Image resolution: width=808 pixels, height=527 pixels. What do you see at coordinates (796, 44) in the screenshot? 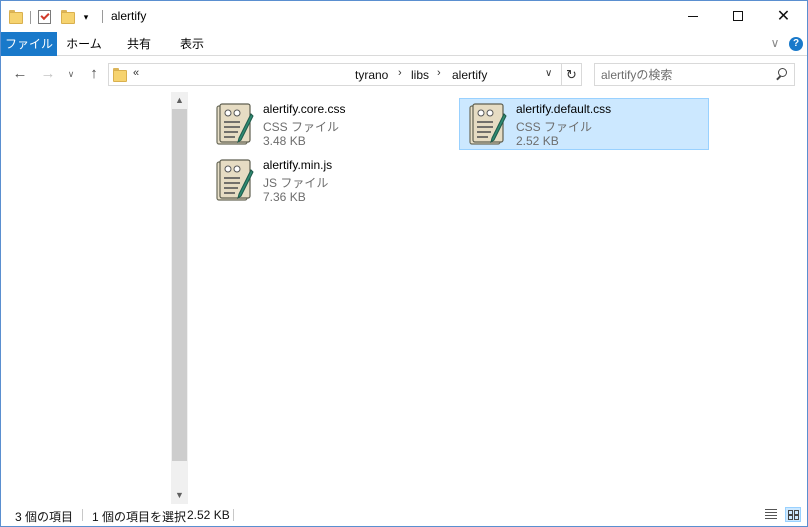
I see `help-icon: ?` at bounding box center [796, 44].